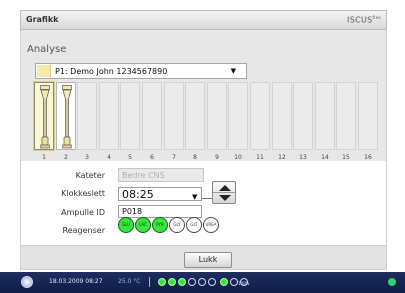 The image size is (405, 293). What do you see at coordinates (149, 282) in the screenshot?
I see `taskbar-separator` at bounding box center [149, 282].